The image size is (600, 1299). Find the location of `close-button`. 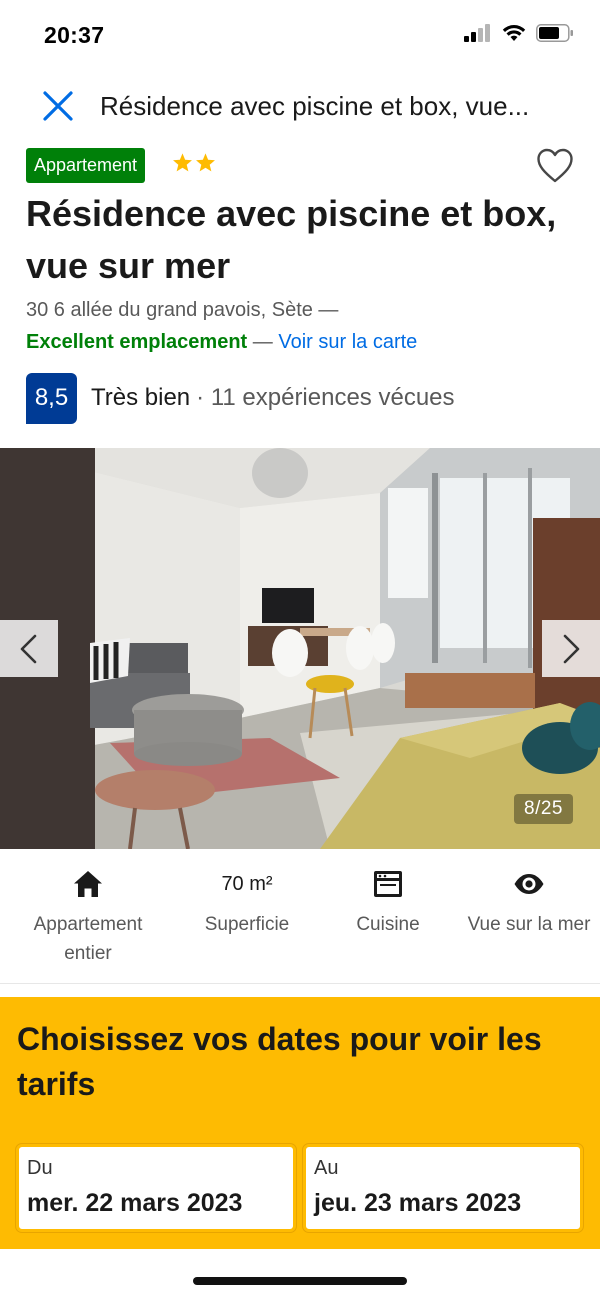

close-button is located at coordinates (58, 106).